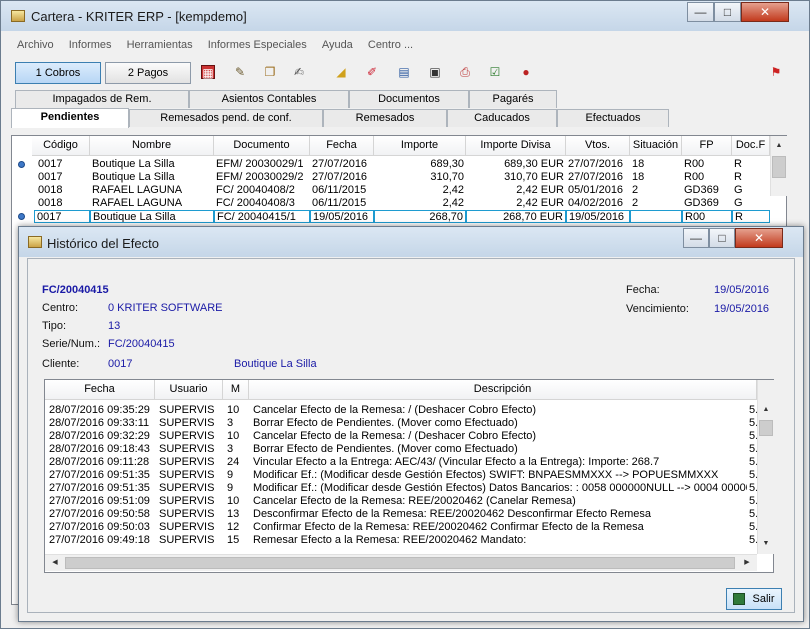 The image size is (810, 629). What do you see at coordinates (526, 72) in the screenshot?
I see `pin-icon: ●` at bounding box center [526, 72].